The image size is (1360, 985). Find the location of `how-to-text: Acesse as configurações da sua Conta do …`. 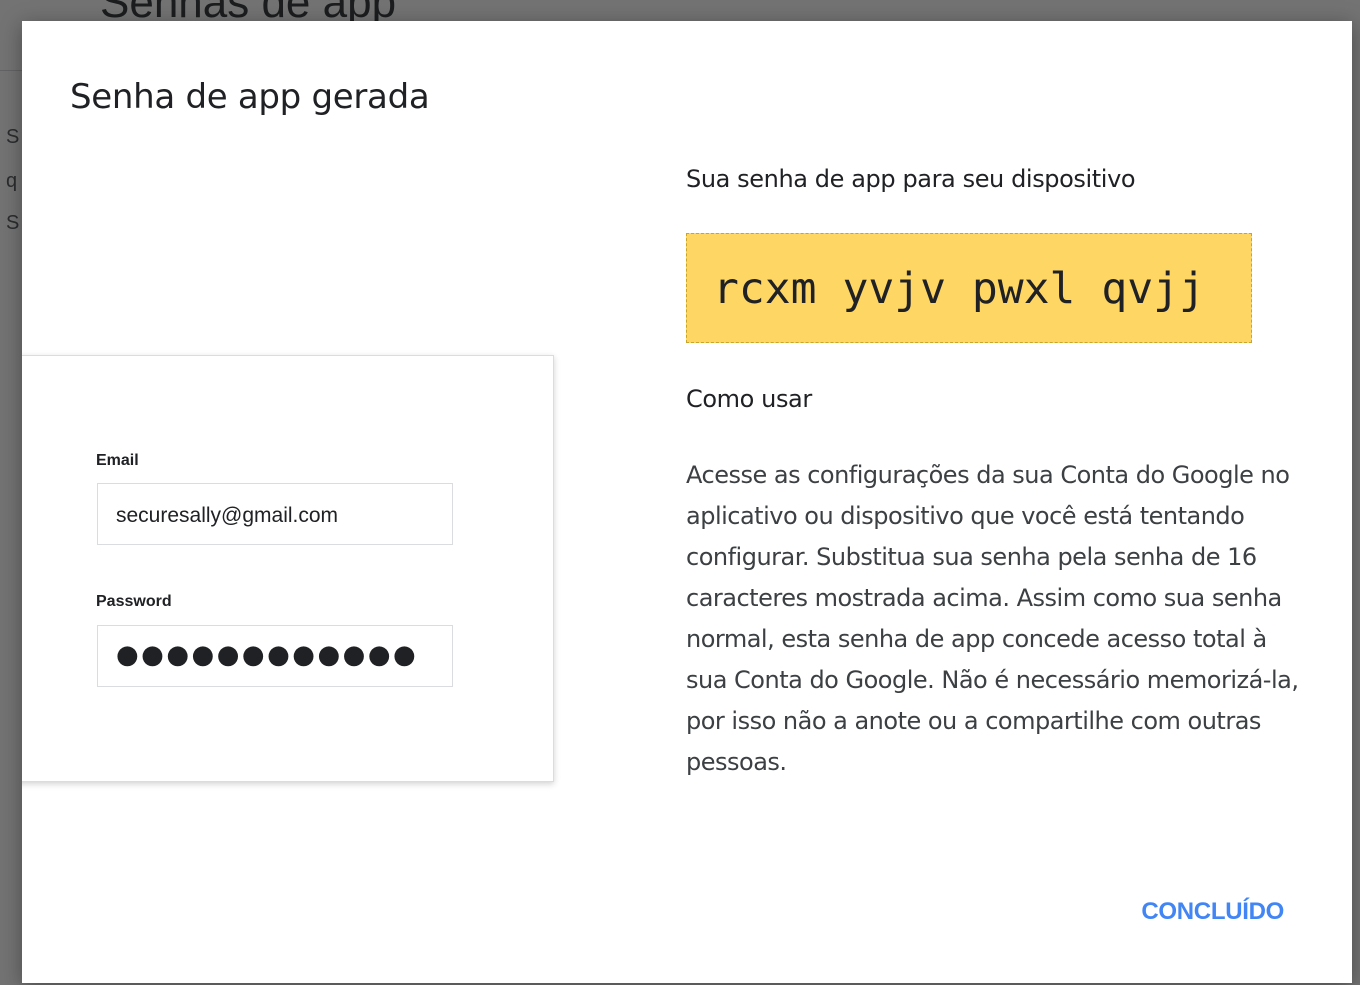

how-to-text: Acesse as configurações da sua Conta do … is located at coordinates (992, 618).